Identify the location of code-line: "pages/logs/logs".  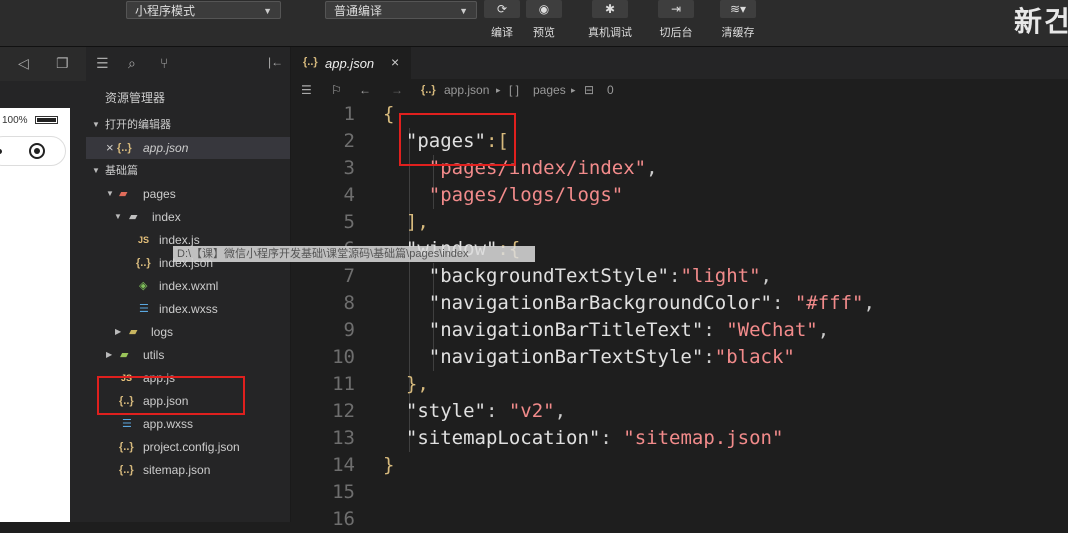
(503, 195).